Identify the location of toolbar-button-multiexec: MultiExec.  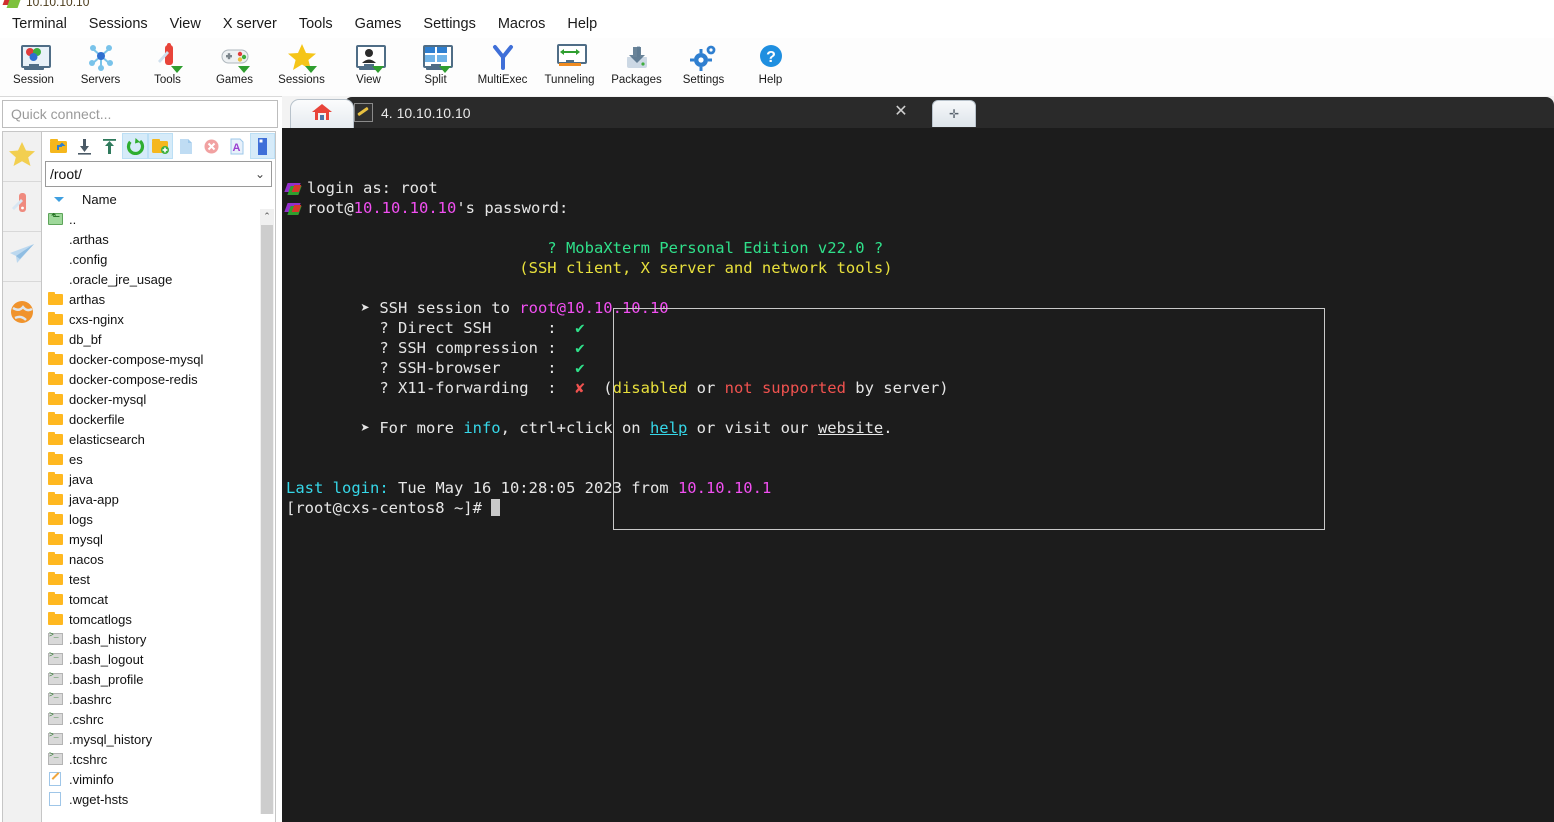
(502, 67).